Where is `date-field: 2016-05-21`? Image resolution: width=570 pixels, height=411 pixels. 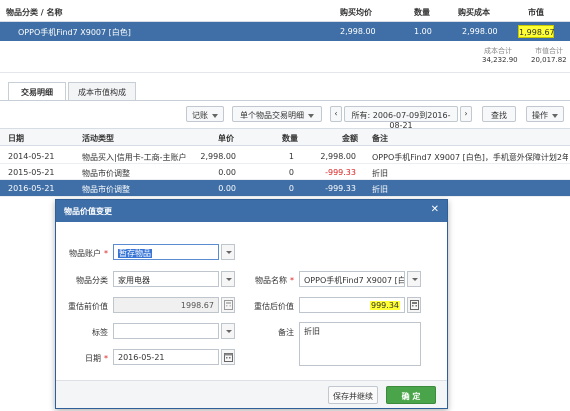
date-field: 2016-05-21 is located at coordinates (166, 357).